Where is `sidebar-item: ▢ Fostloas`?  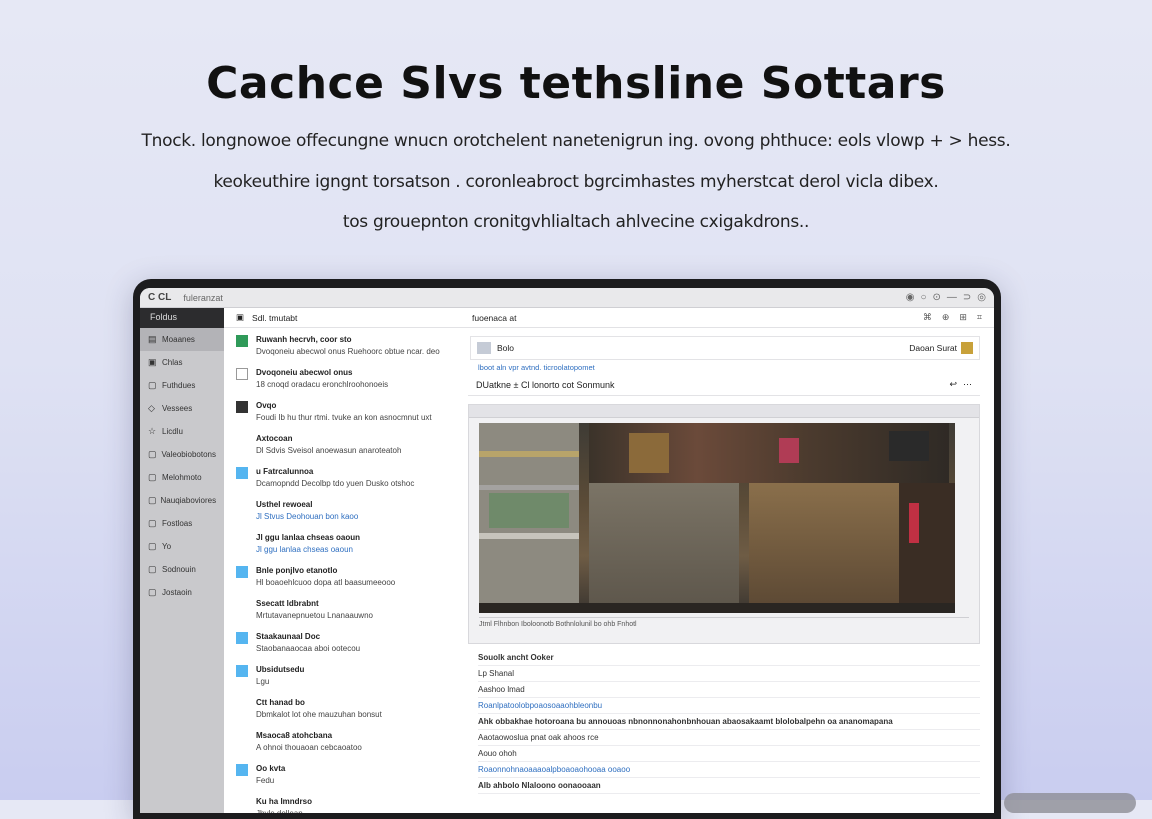 sidebar-item: ▢ Fostloas is located at coordinates (182, 523).